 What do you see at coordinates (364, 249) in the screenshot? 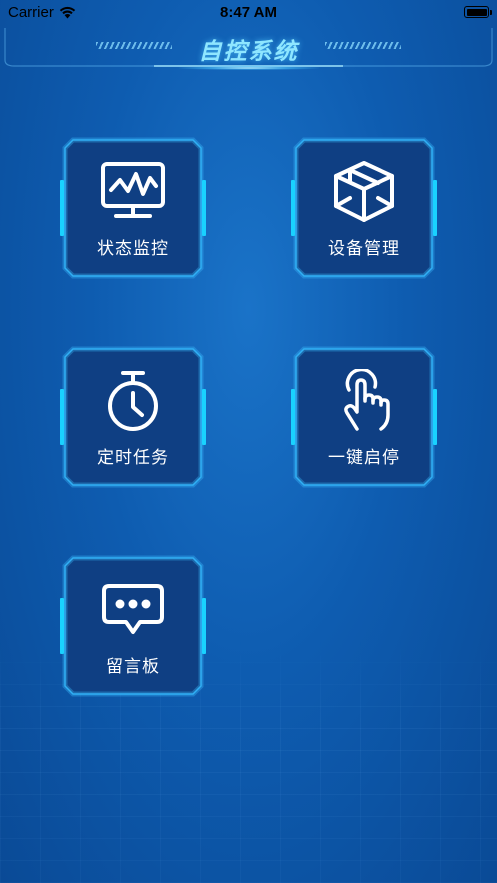
I see `tile-label: 设备管理` at bounding box center [364, 249].